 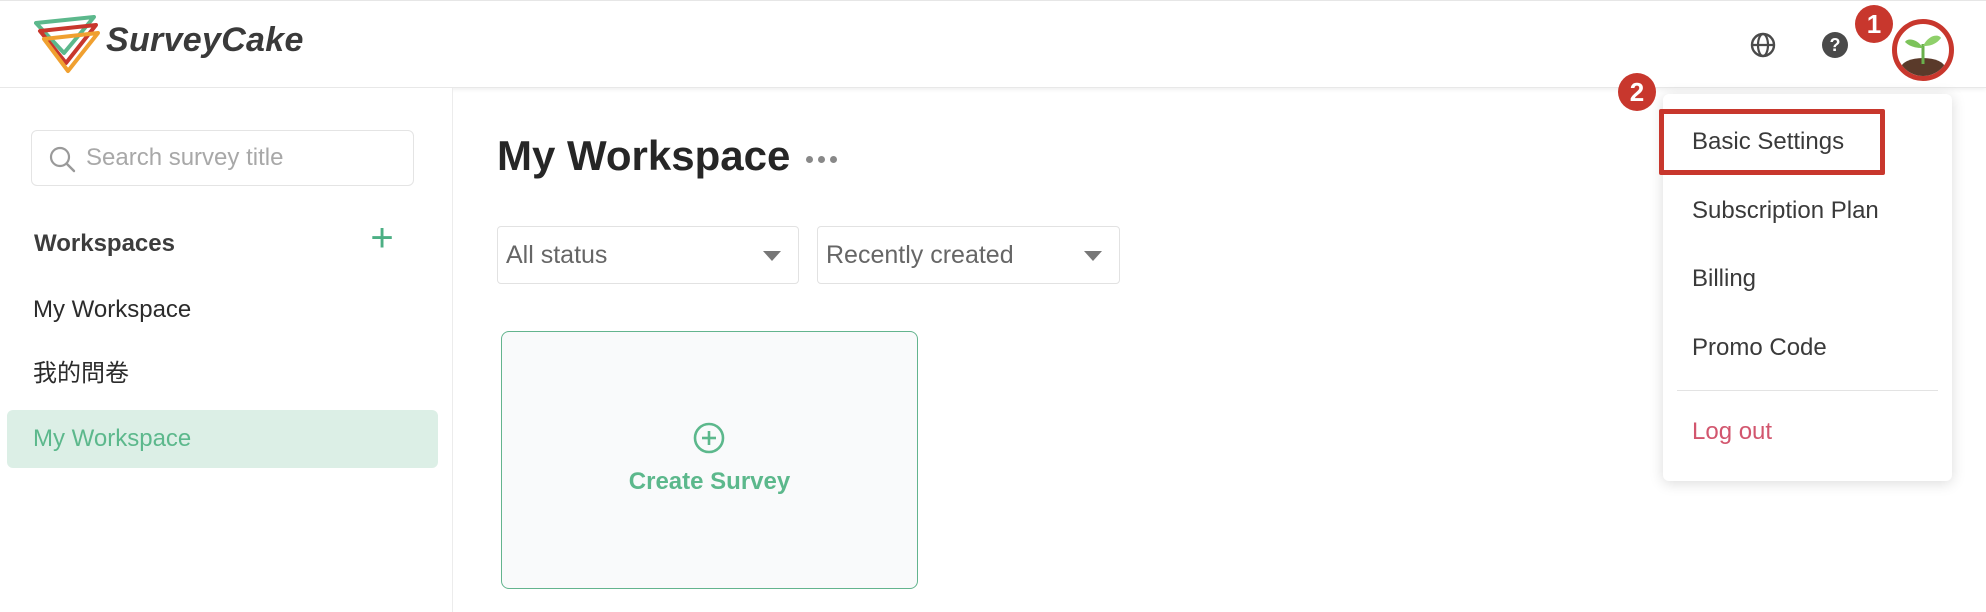 What do you see at coordinates (1807, 390) in the screenshot?
I see `menu-divider` at bounding box center [1807, 390].